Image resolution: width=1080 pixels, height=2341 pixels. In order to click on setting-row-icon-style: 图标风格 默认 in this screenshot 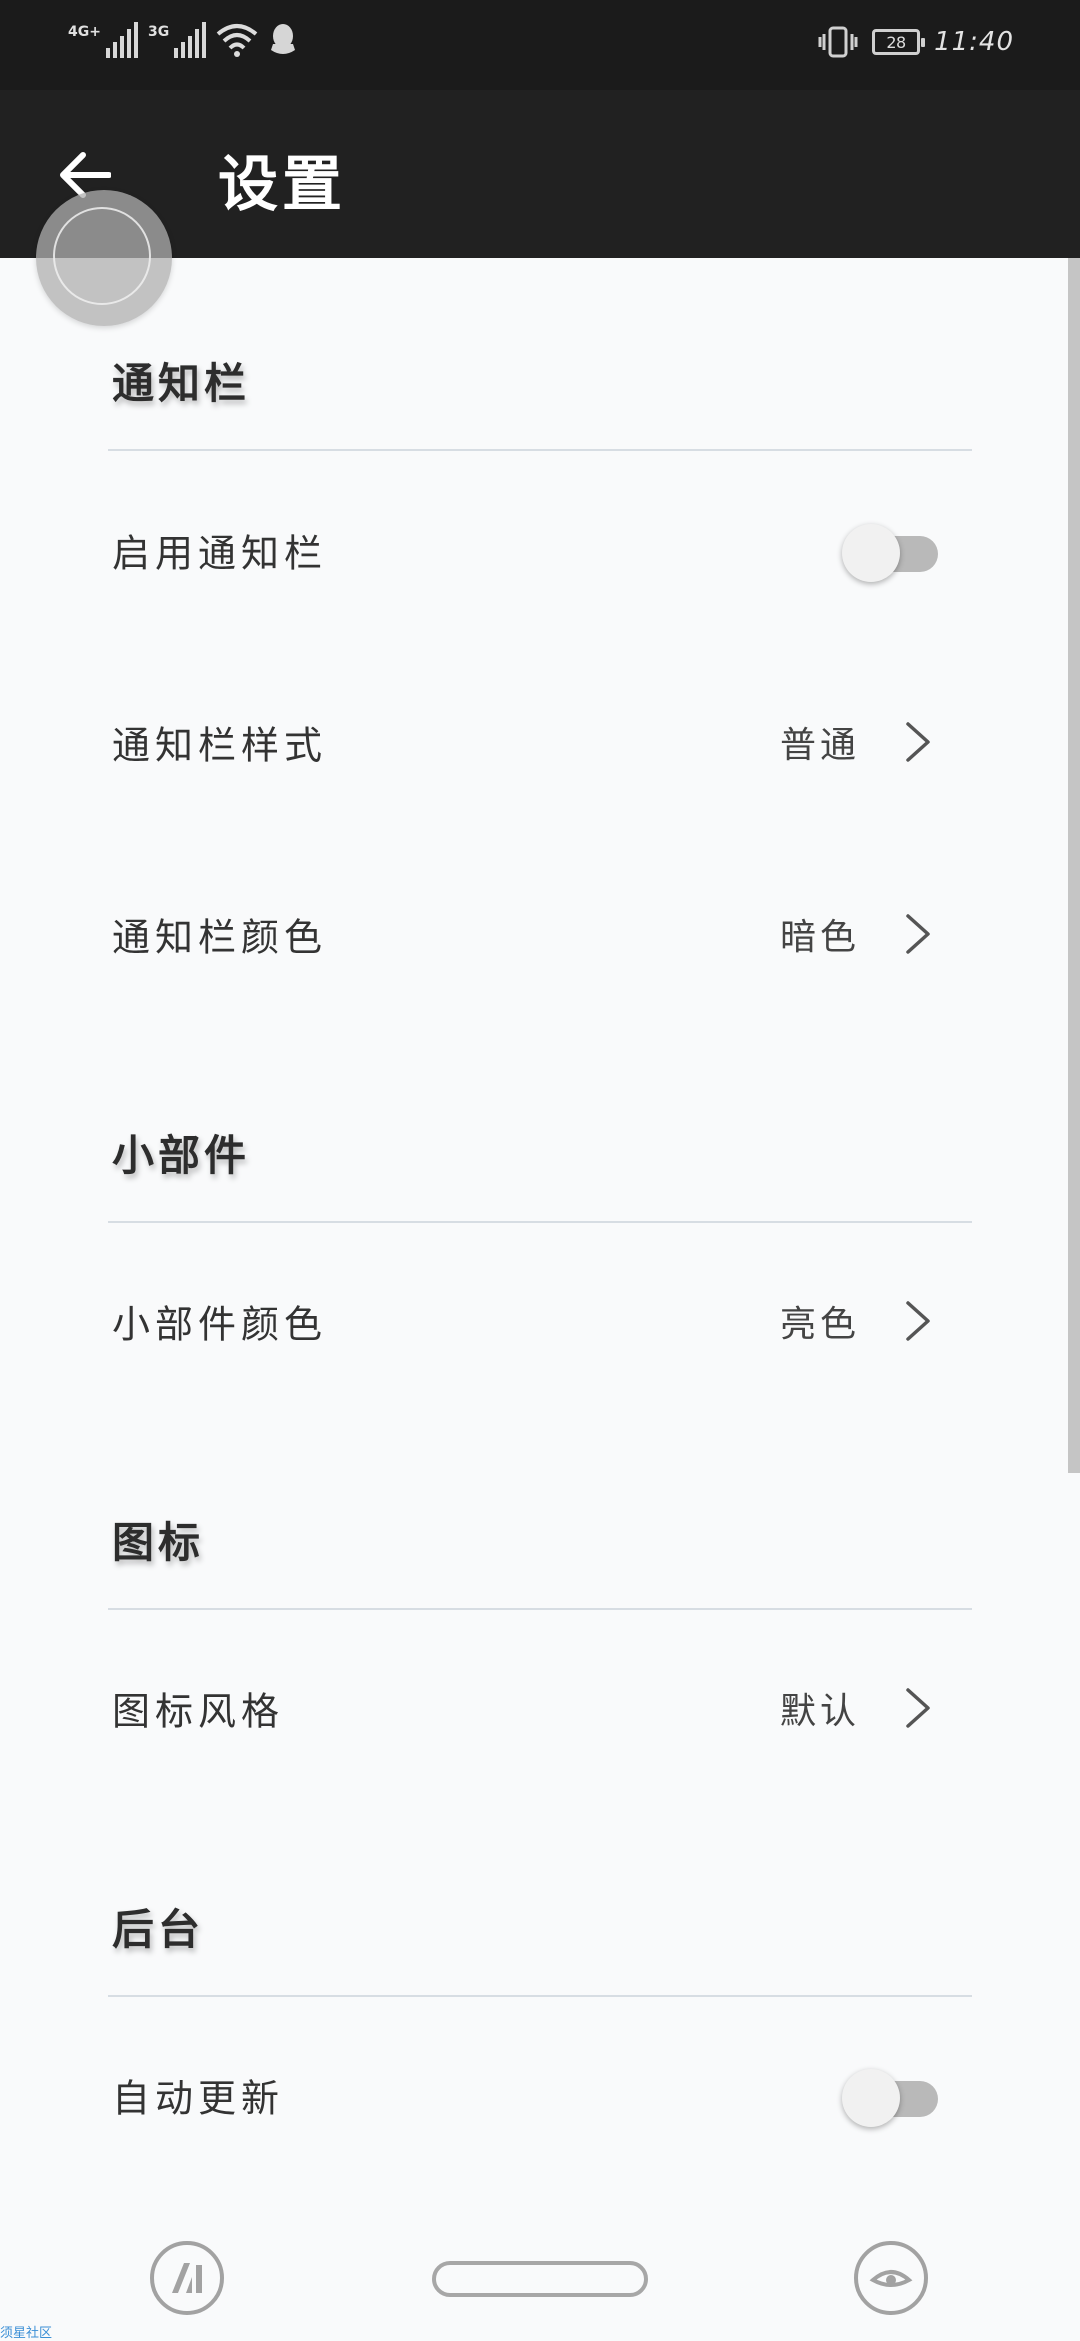, I will do `click(534, 1708)`.